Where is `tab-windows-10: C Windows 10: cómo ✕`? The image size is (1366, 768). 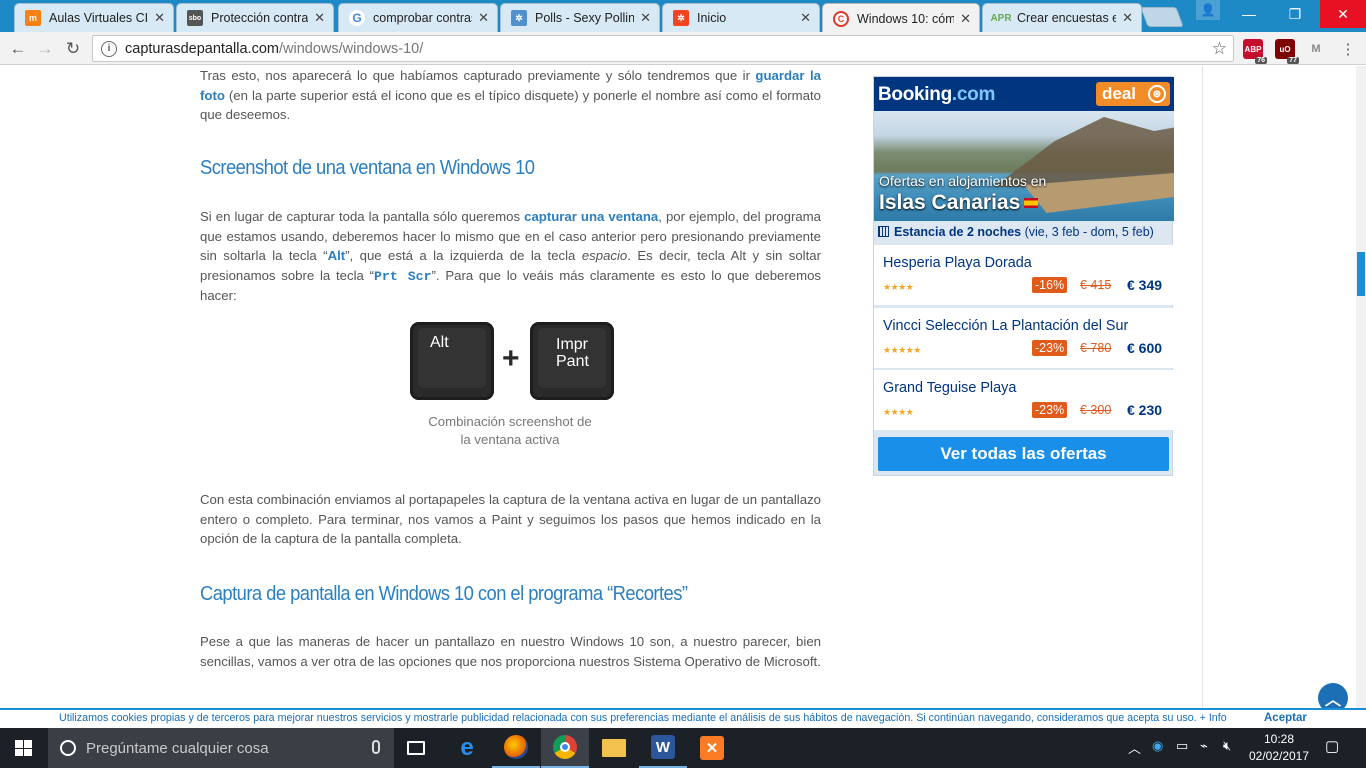
tab-windows-10: C Windows 10: cómo ✕ is located at coordinates (901, 18).